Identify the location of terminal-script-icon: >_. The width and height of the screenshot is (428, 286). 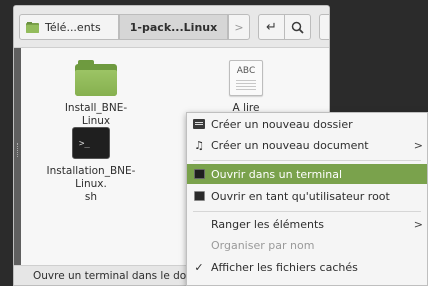
(91, 143).